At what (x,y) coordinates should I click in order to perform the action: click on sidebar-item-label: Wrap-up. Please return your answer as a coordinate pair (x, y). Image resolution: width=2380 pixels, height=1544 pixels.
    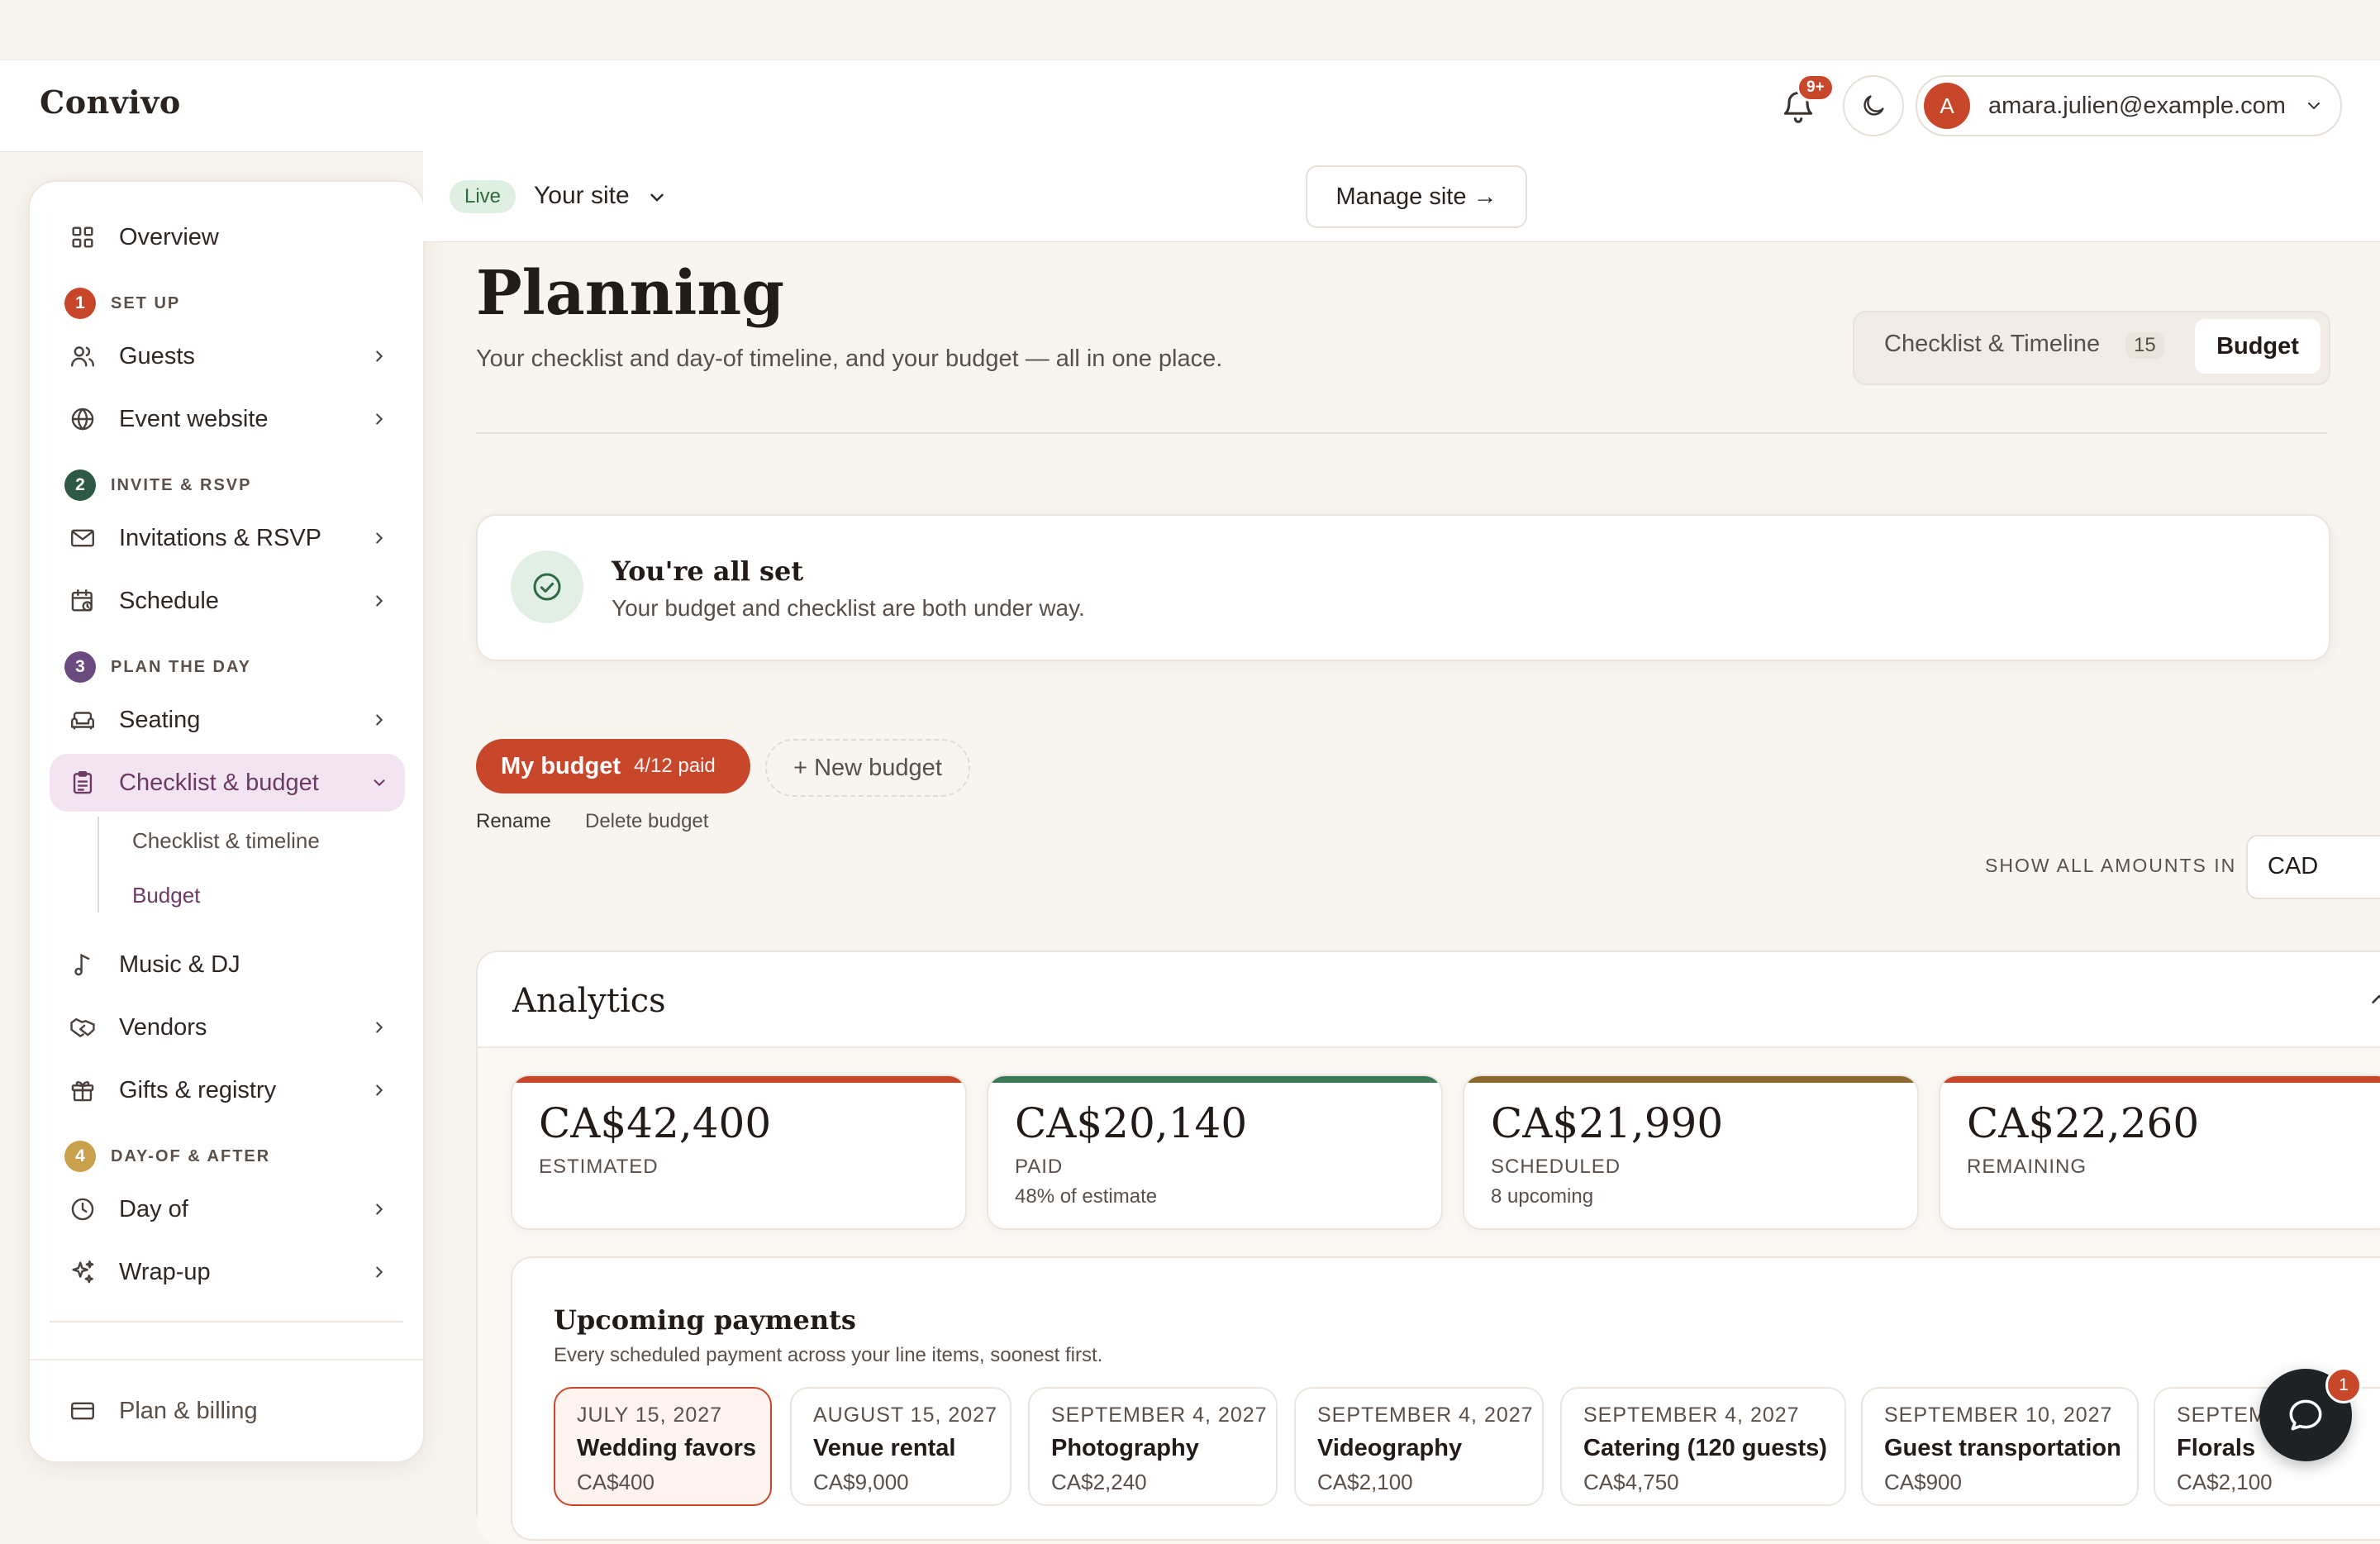
    Looking at the image, I should click on (165, 1272).